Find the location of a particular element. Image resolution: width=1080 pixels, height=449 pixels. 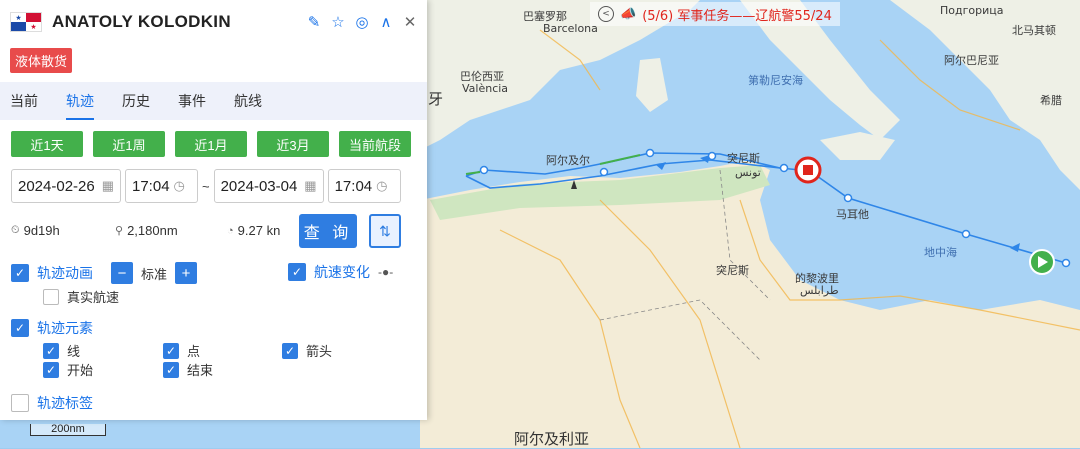

map-label-algiers: 阿尔及尔 is located at coordinates (568, 160).